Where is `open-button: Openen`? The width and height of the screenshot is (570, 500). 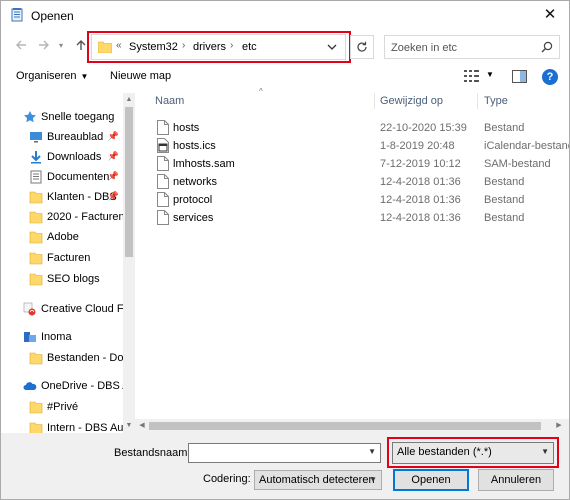
open-button: Openen is located at coordinates (431, 480).